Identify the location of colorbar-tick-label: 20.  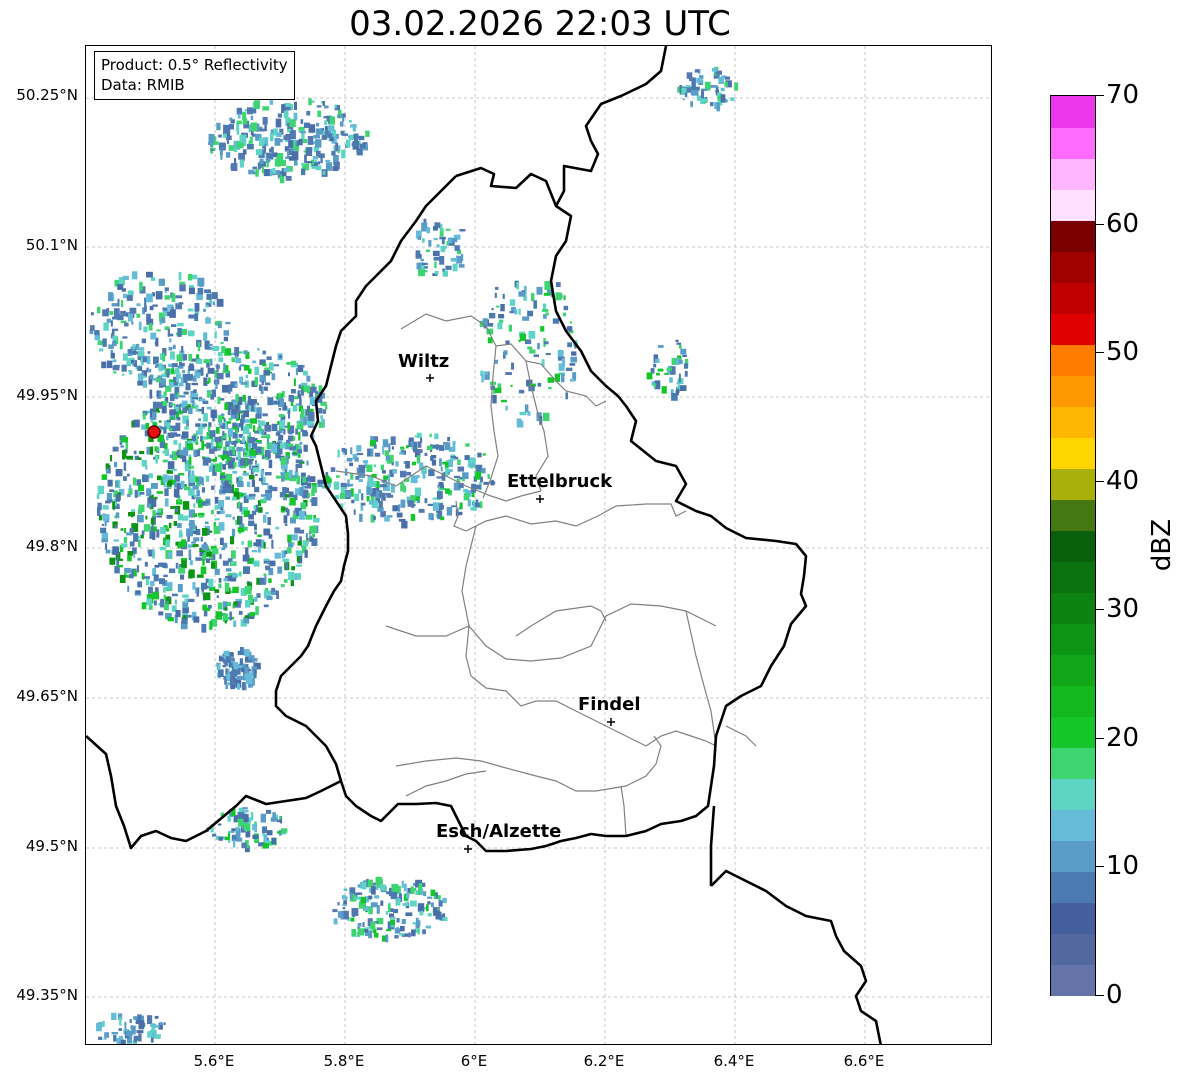
(1123, 737).